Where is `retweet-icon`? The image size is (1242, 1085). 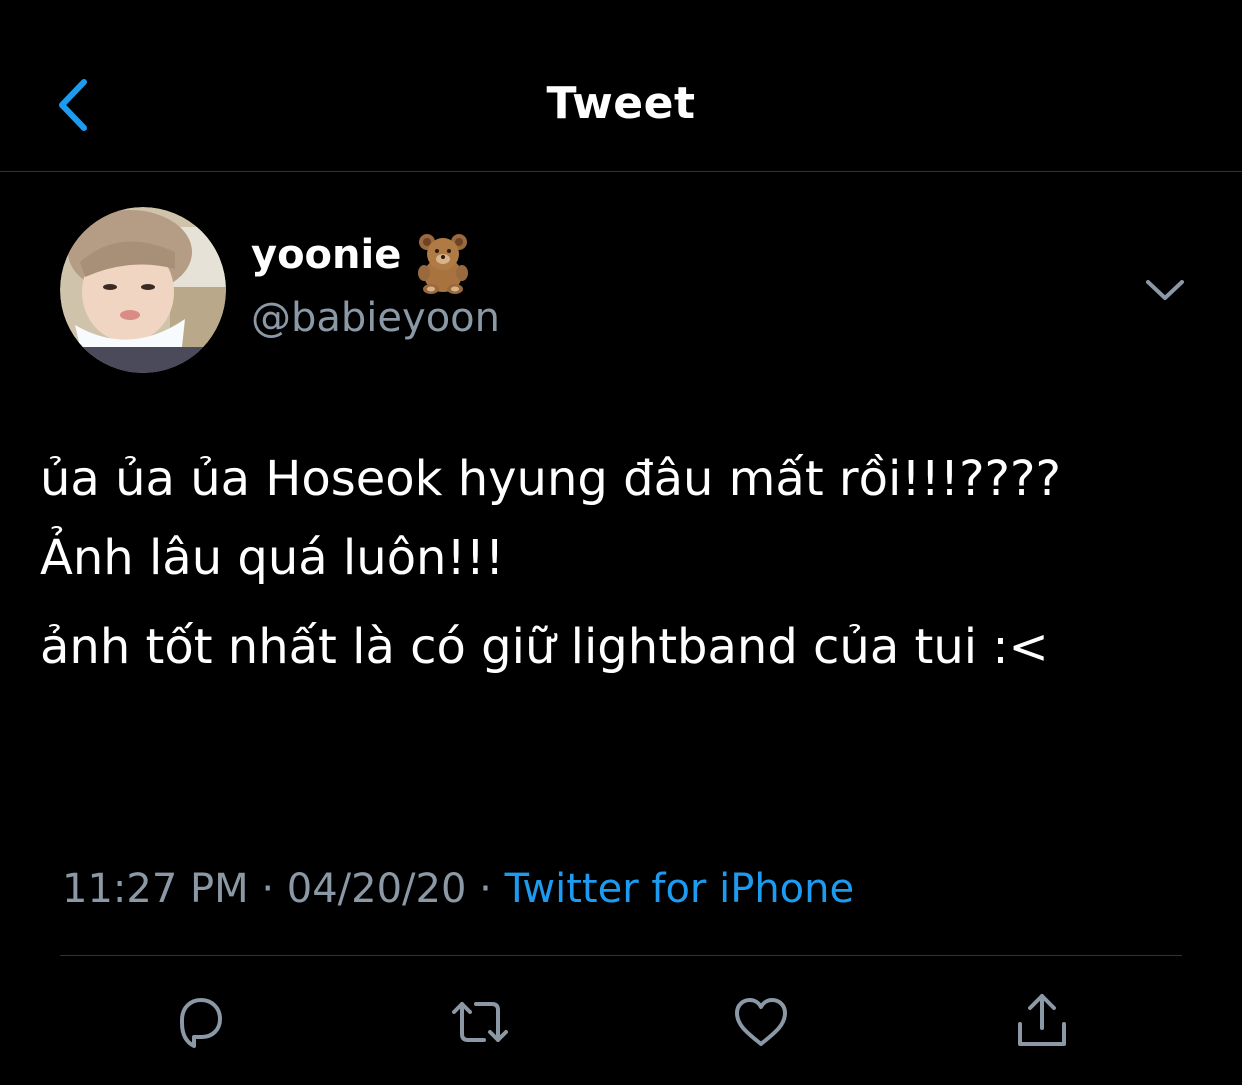
retweet-icon is located at coordinates (480, 1022).